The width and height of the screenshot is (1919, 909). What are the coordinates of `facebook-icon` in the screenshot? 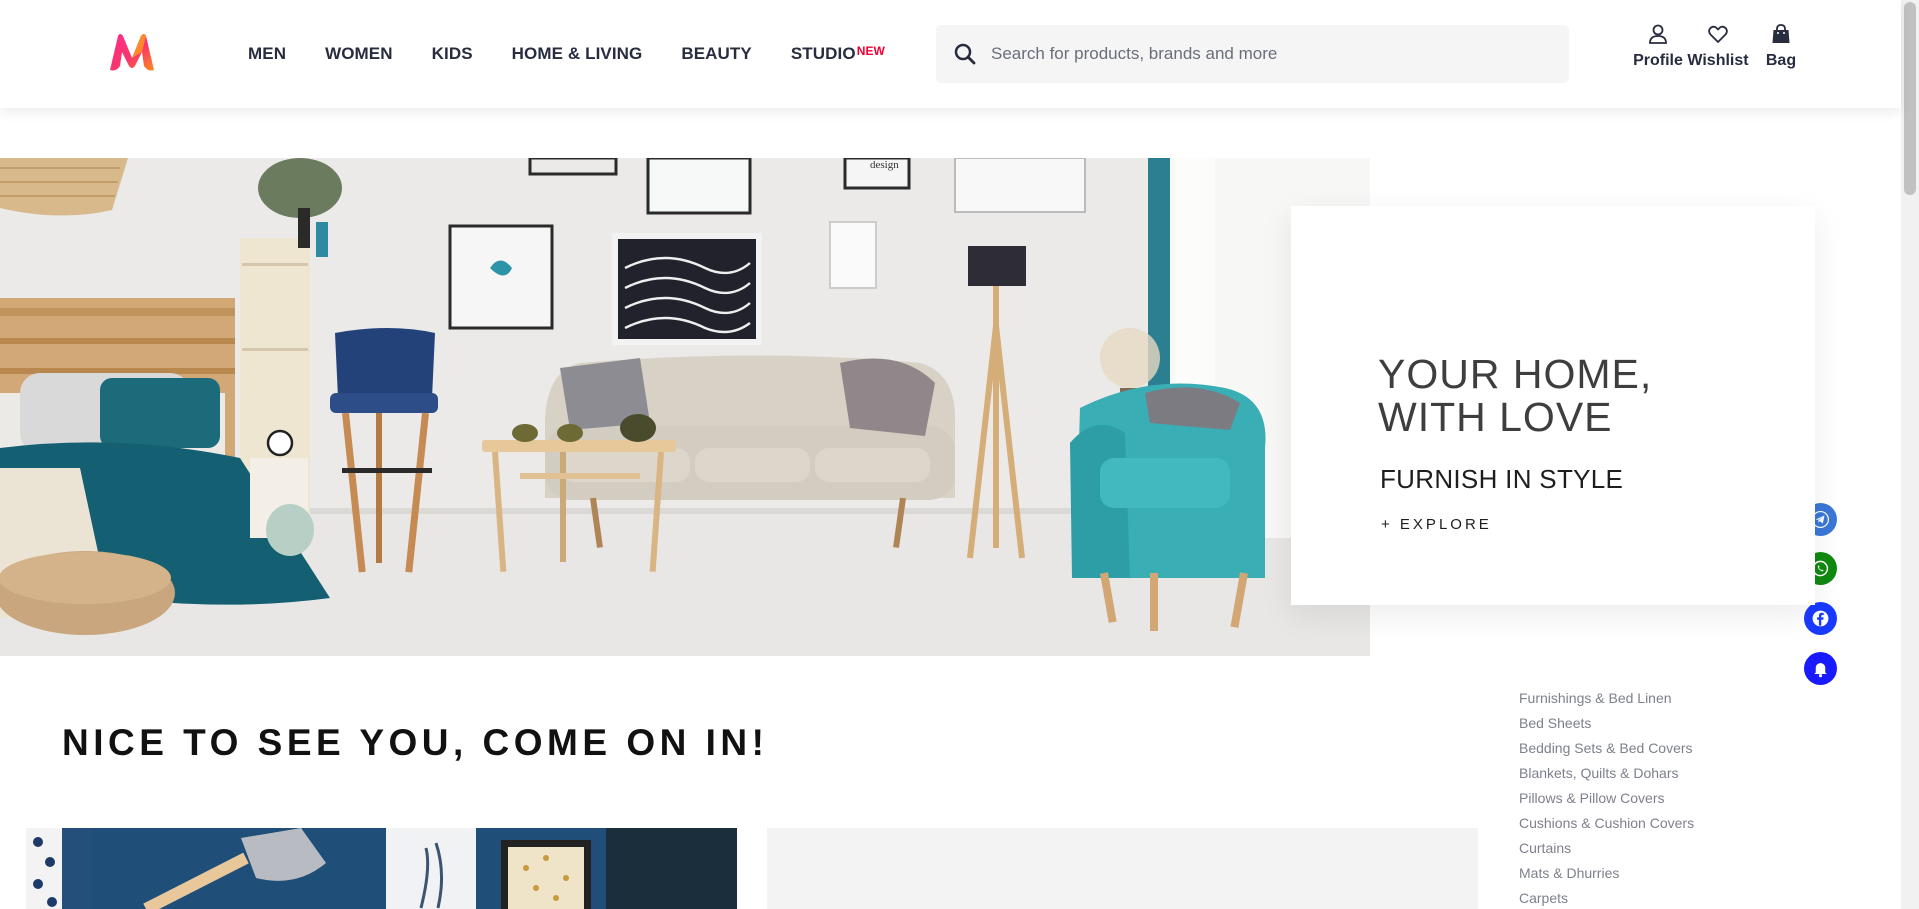 It's located at (1820, 618).